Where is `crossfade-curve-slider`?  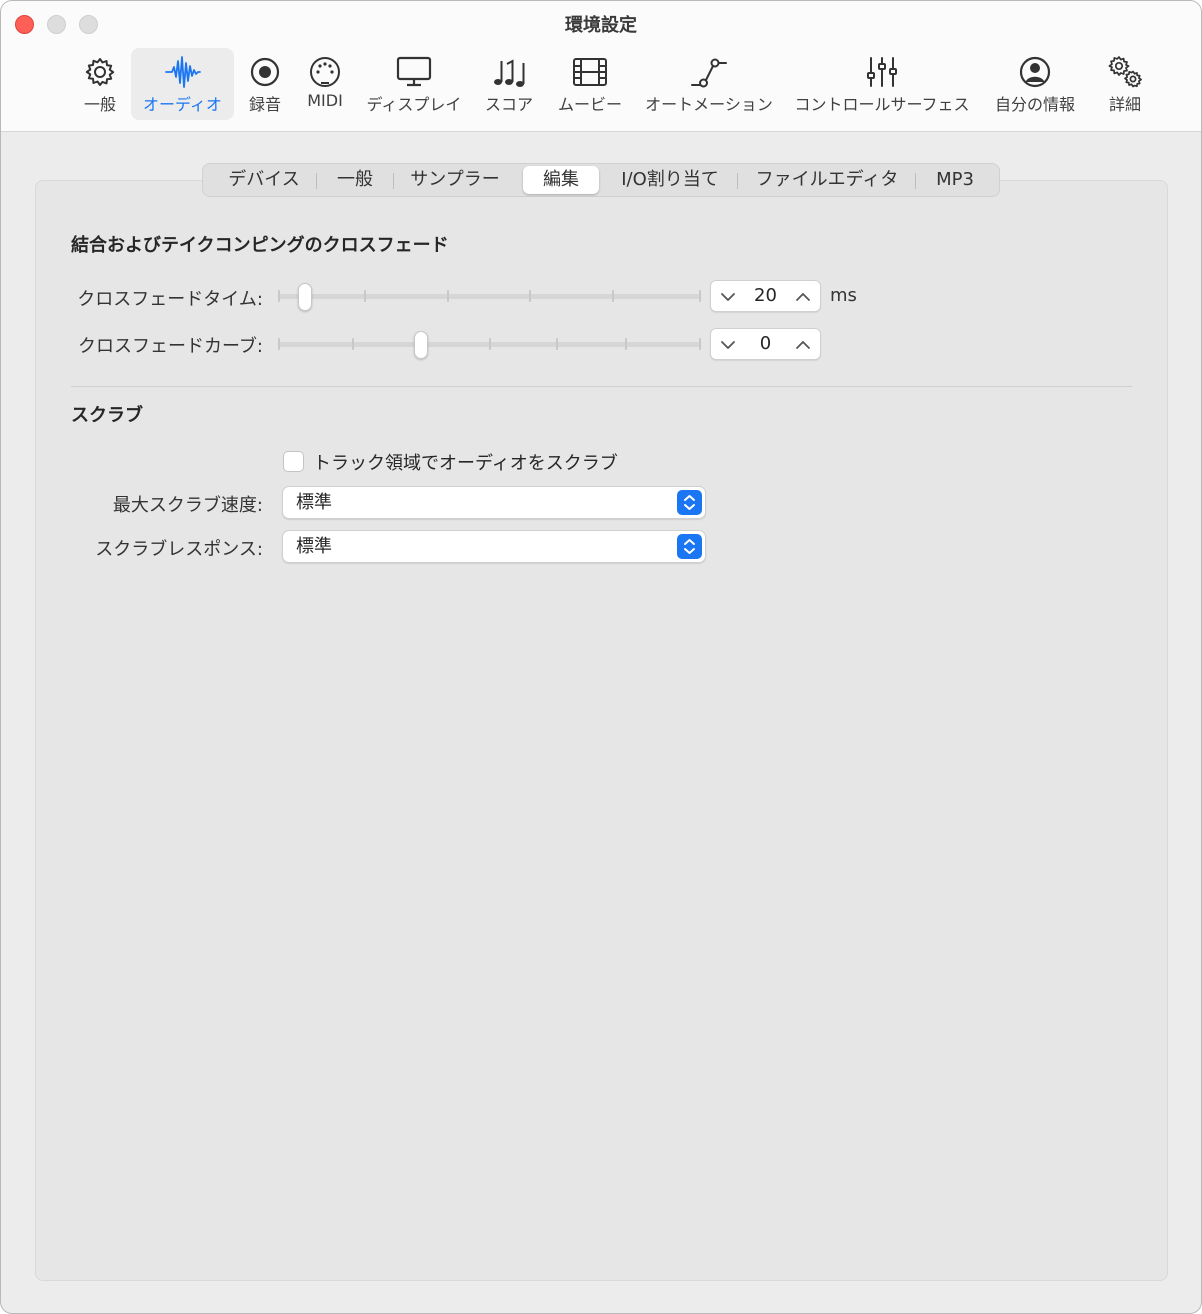 crossfade-curve-slider is located at coordinates (489, 345).